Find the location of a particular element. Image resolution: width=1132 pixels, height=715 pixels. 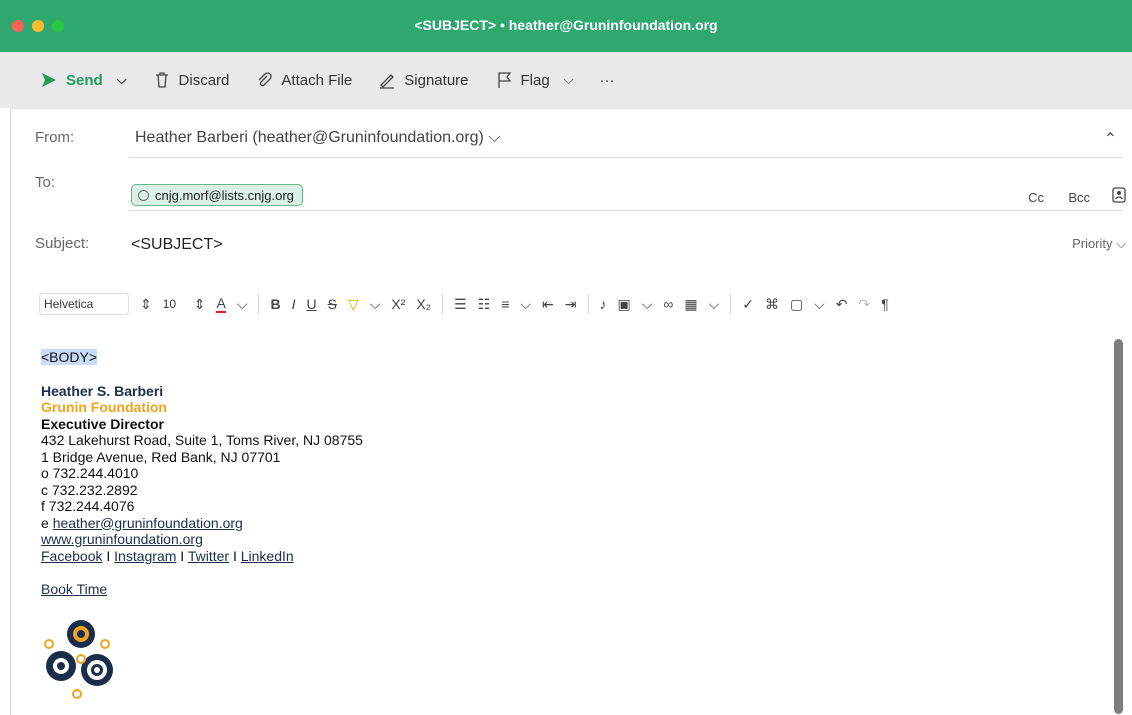

link-icon: ∞ is located at coordinates (668, 304).